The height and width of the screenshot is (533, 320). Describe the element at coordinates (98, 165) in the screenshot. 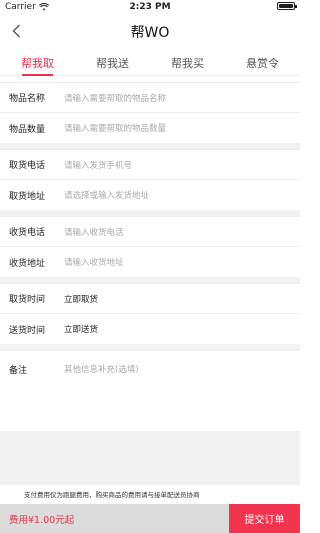

I see `pickup-phone-input: 请输入发货手机号` at that location.